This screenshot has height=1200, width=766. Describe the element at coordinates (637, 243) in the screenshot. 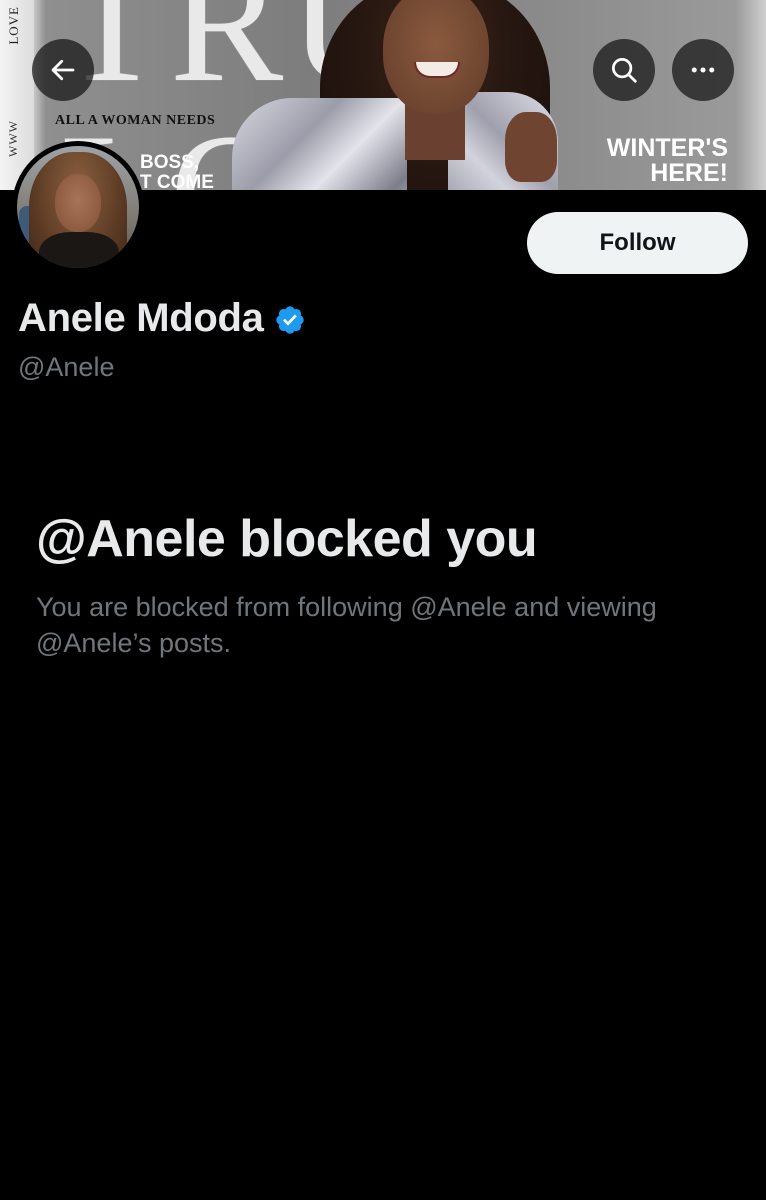

I see `follow-button: Follow` at that location.